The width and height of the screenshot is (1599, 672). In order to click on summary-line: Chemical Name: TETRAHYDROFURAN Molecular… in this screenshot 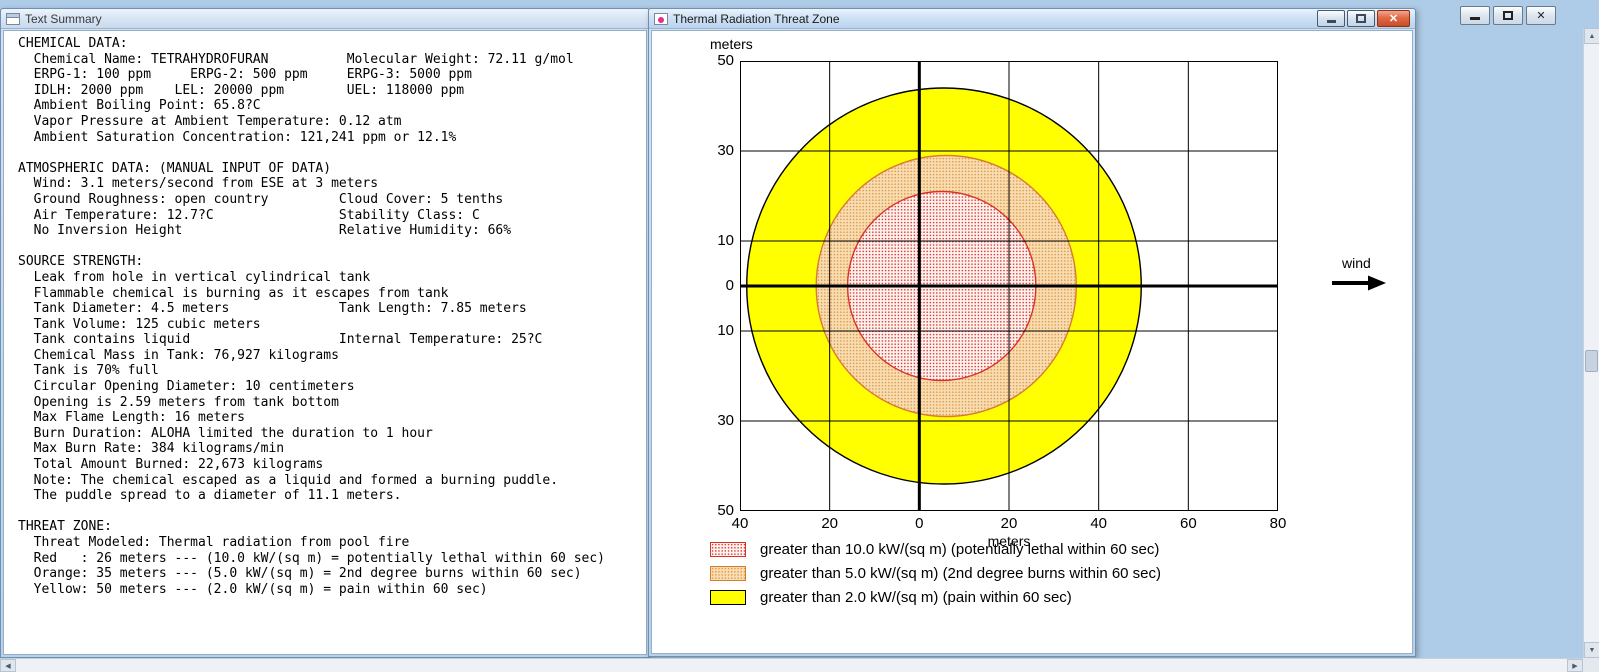, I will do `click(296, 59)`.